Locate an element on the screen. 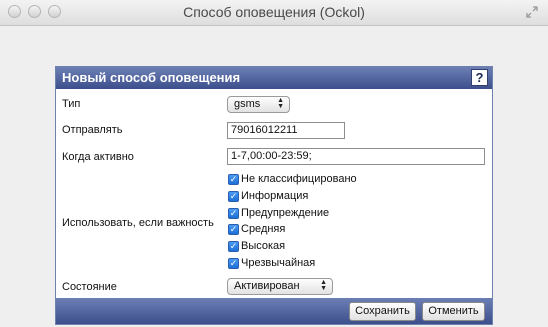 The height and width of the screenshot is (327, 548). severity-option-label: Высокая is located at coordinates (263, 246).